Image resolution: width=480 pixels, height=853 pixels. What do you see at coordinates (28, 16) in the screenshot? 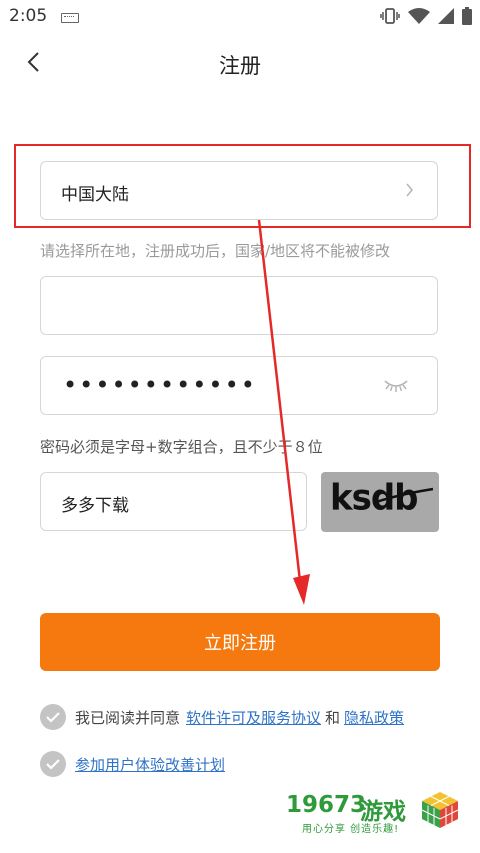
I see `status-time: 2:05` at bounding box center [28, 16].